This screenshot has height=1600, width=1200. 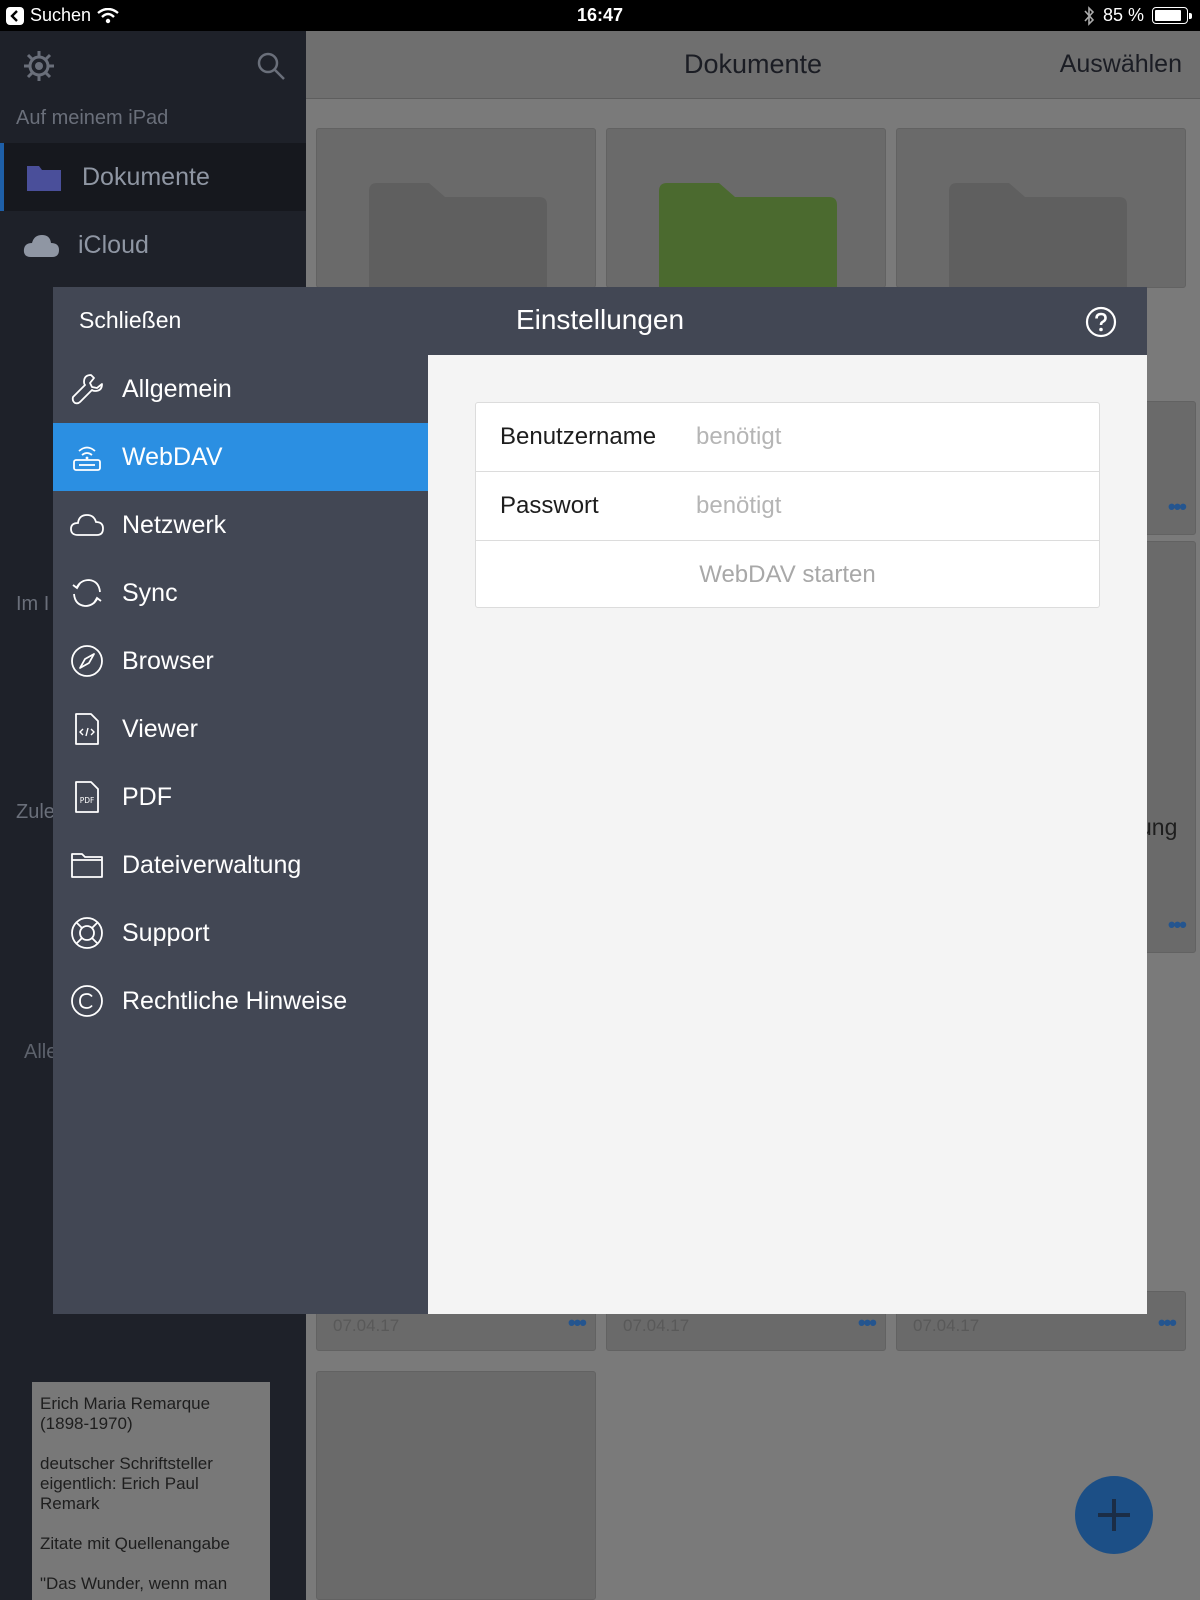 What do you see at coordinates (271, 66) in the screenshot?
I see `search-icon` at bounding box center [271, 66].